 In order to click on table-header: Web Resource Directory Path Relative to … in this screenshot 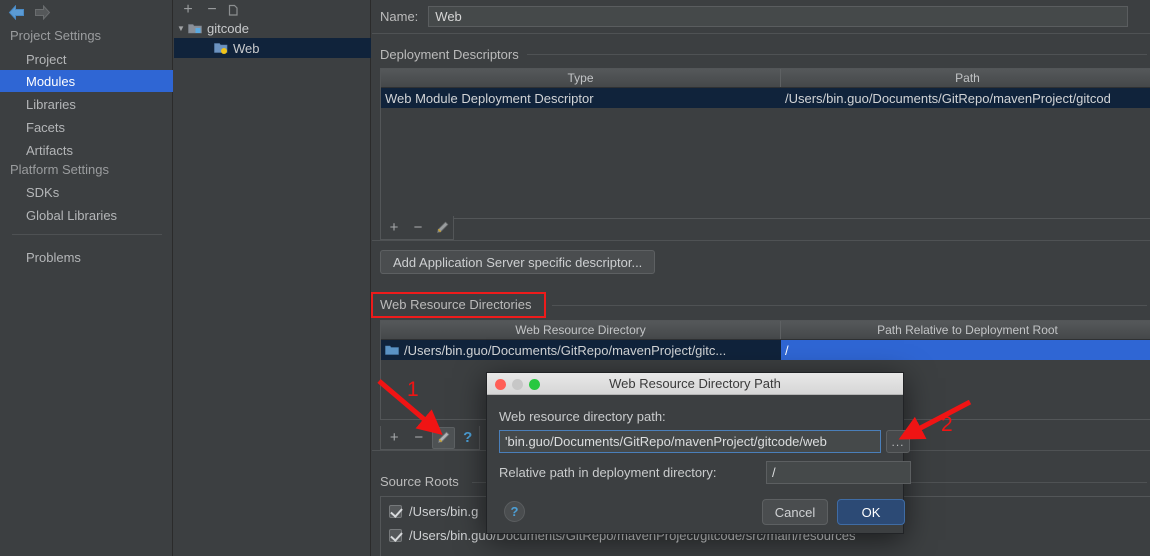, I will do `click(765, 330)`.